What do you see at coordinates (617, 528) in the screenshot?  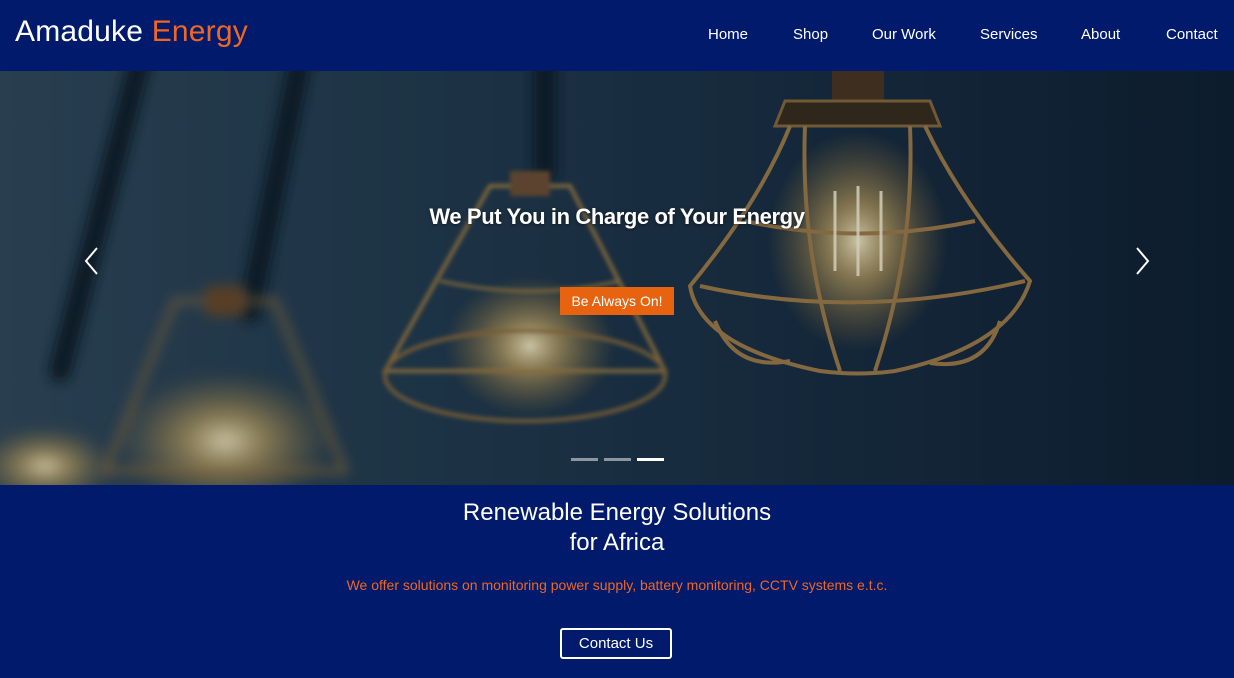 I see `section-headline: Renewable Energy Solutions for Africa` at bounding box center [617, 528].